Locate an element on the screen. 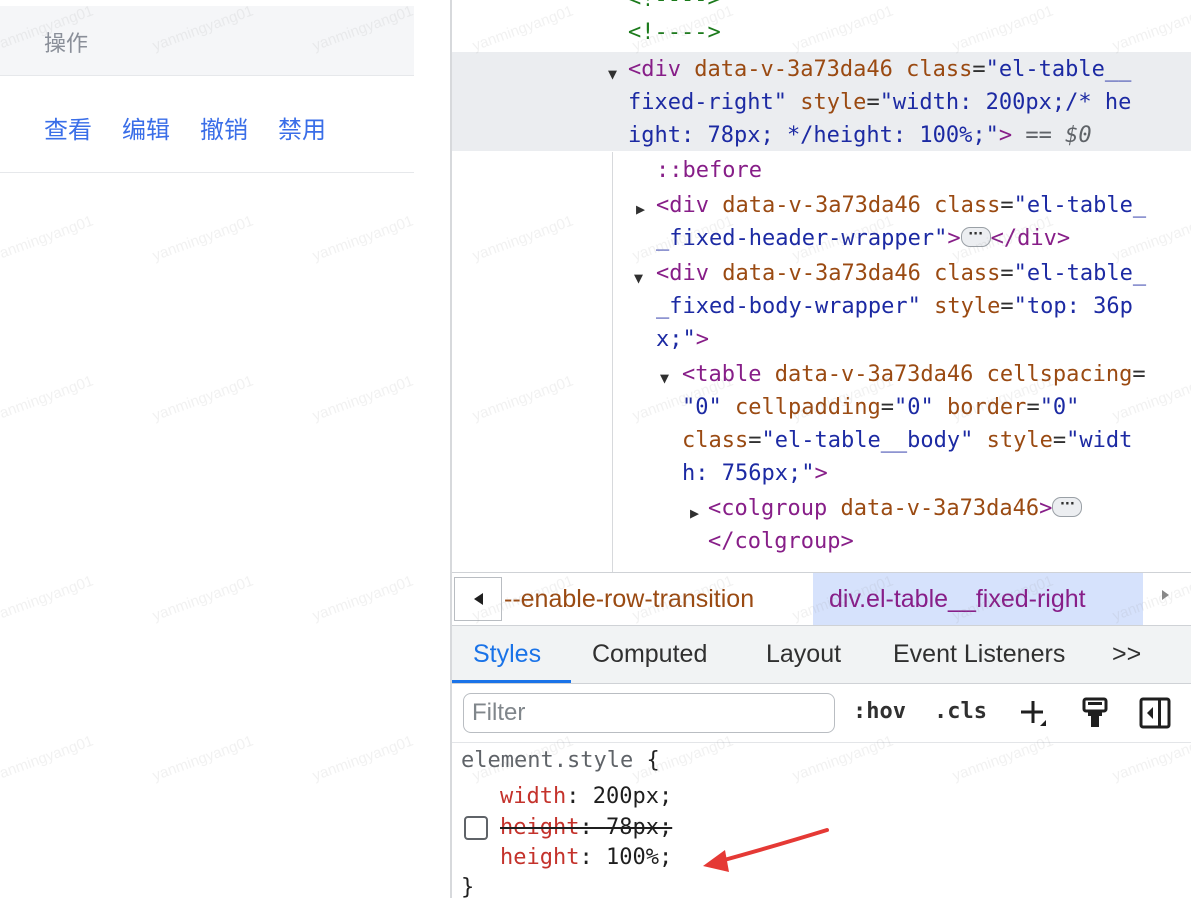 This screenshot has height=898, width=1191. tree-node-table-line2: "0" cellpadding="0" border="0" is located at coordinates (881, 407).